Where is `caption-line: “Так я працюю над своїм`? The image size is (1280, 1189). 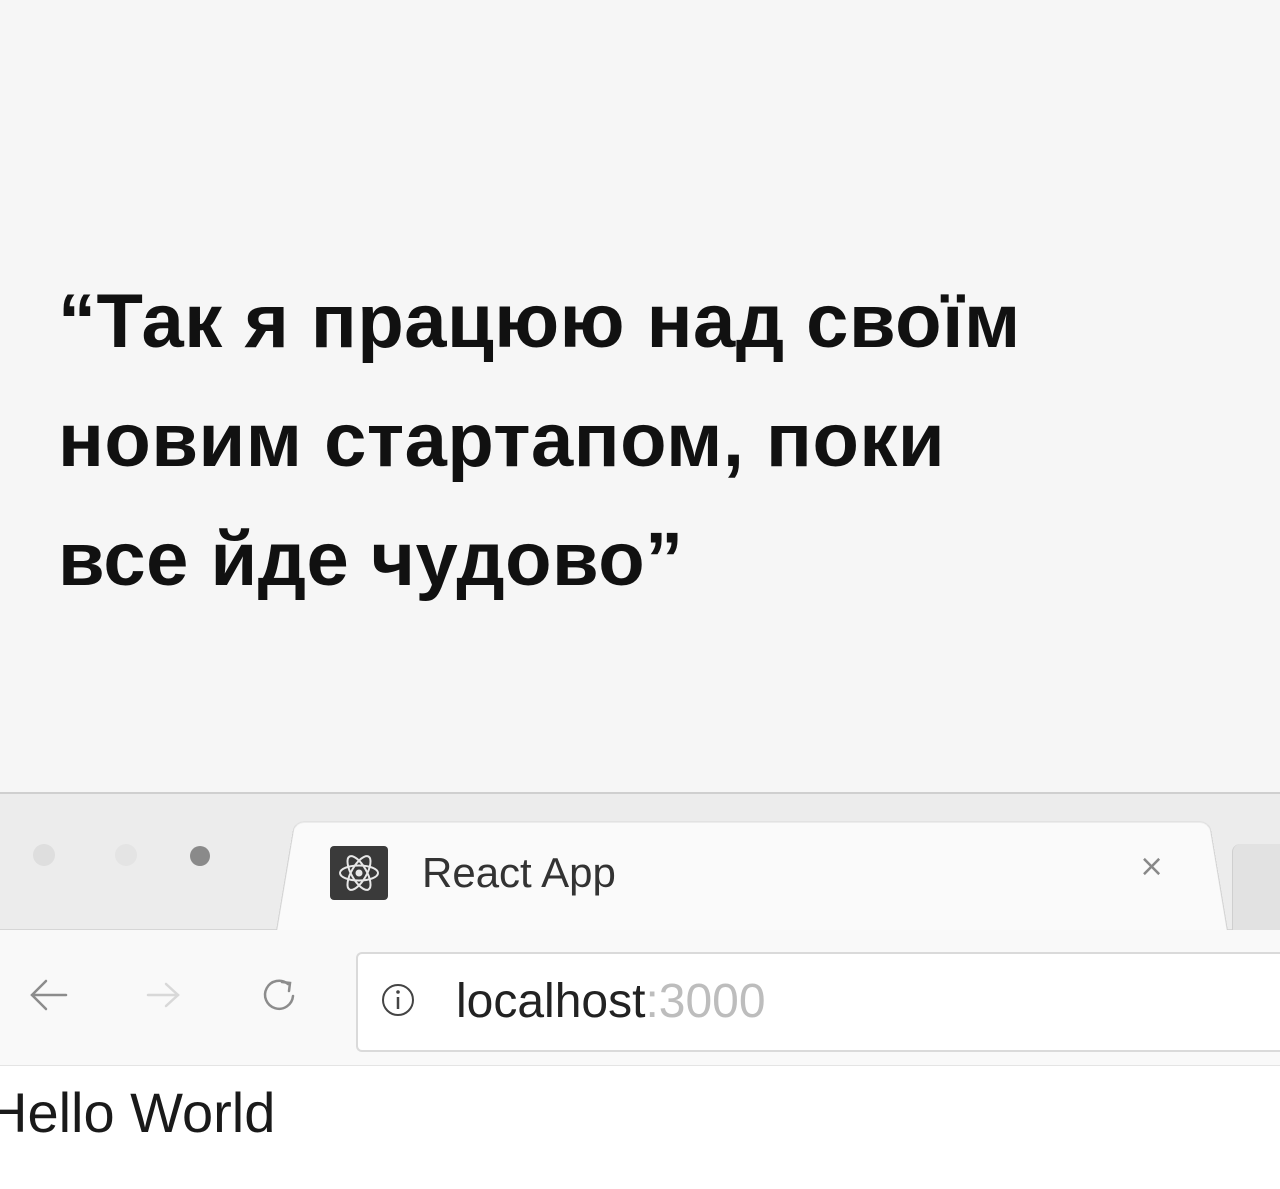 caption-line: “Так я працюю над своїм is located at coordinates (539, 321).